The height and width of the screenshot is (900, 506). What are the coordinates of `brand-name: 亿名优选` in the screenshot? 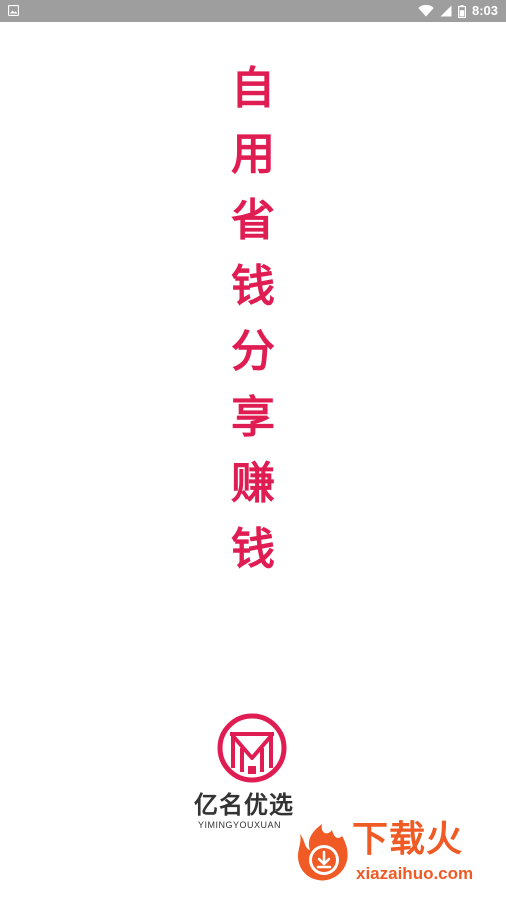 It's located at (244, 805).